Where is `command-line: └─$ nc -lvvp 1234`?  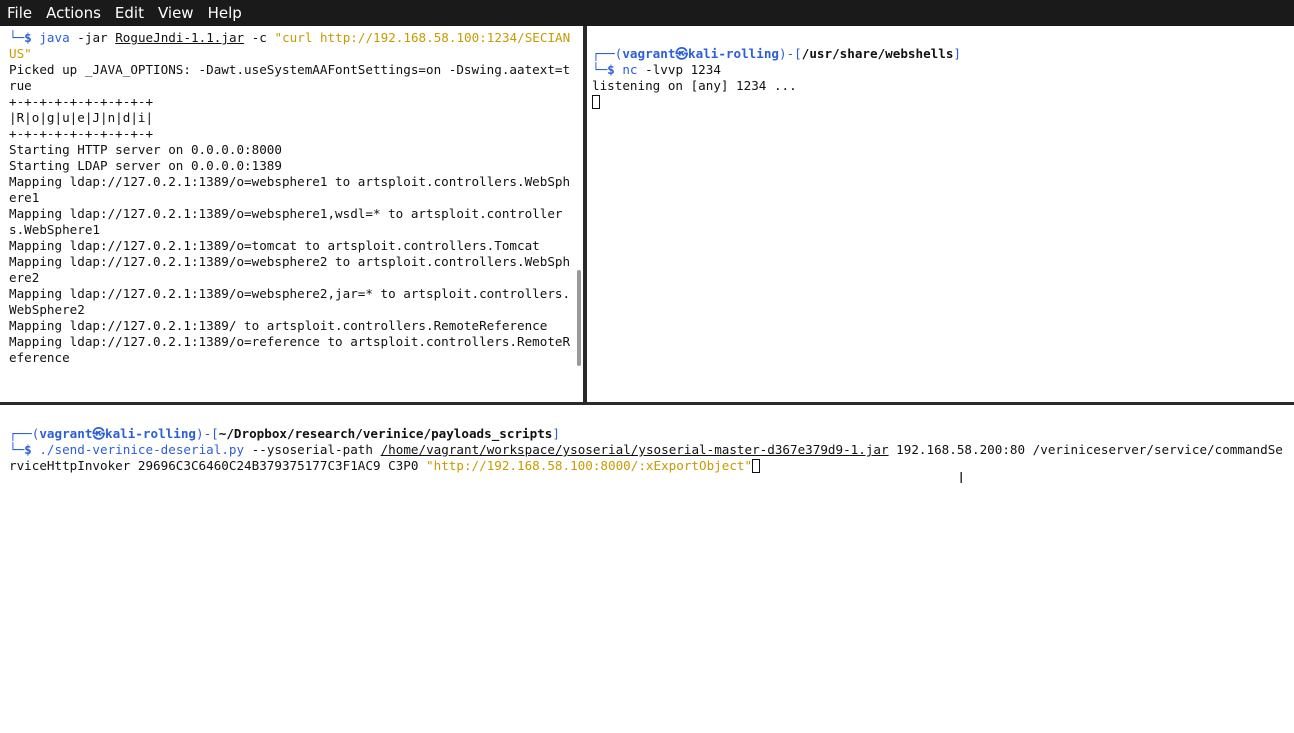
command-line: └─$ nc -lvvp 1234 is located at coordinates (943, 70).